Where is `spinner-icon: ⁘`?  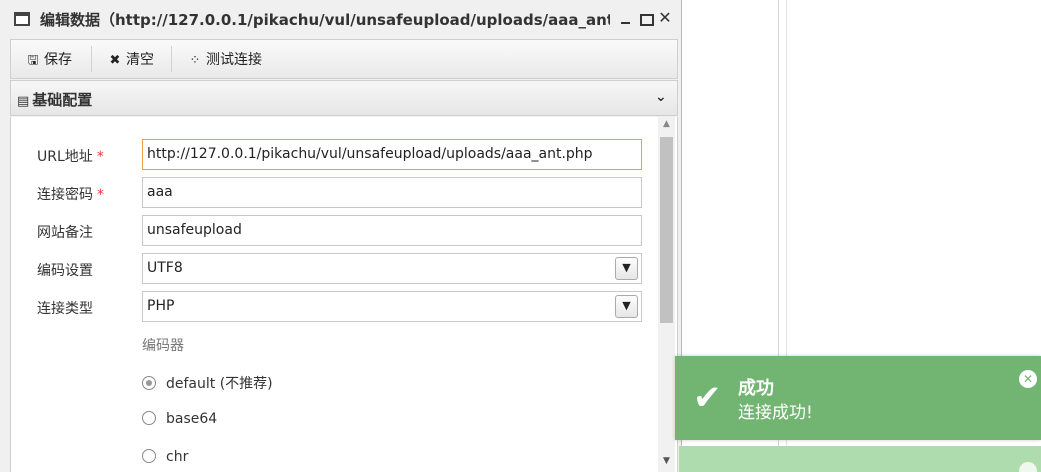
spinner-icon: ⁘ is located at coordinates (195, 60).